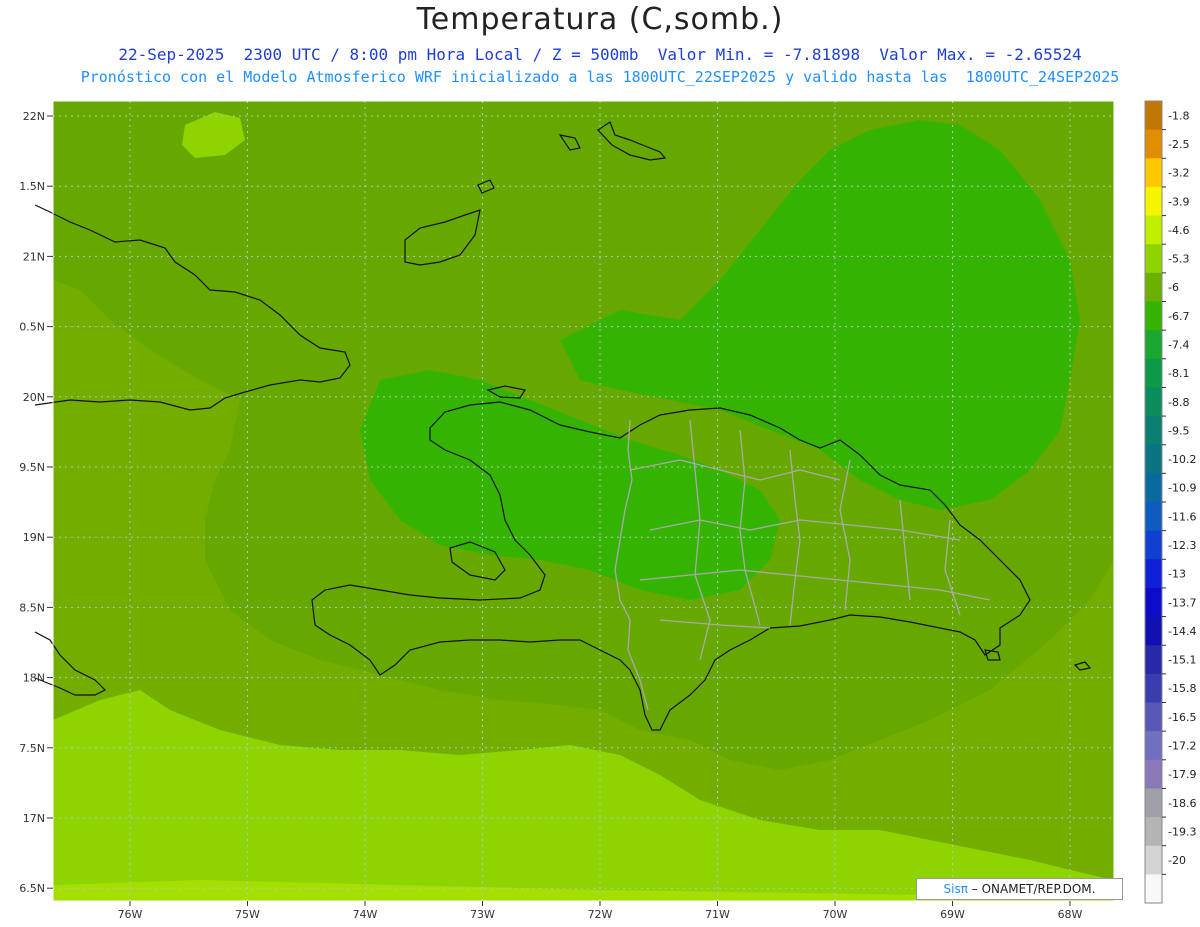 This screenshot has width=1200, height=927. Describe the element at coordinates (34, 397) in the screenshot. I see `lat-tick-label: 20N` at that location.